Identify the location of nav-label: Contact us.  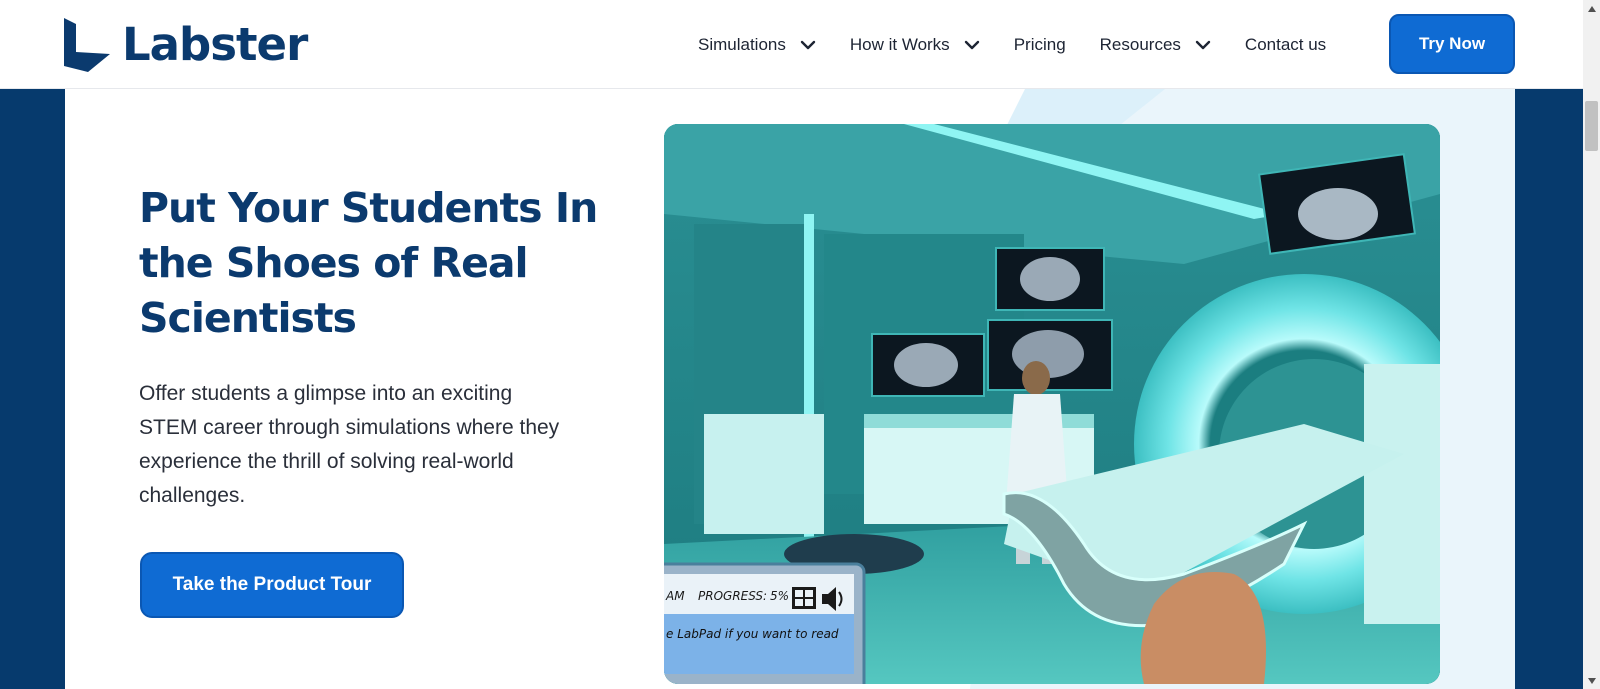
(1285, 44).